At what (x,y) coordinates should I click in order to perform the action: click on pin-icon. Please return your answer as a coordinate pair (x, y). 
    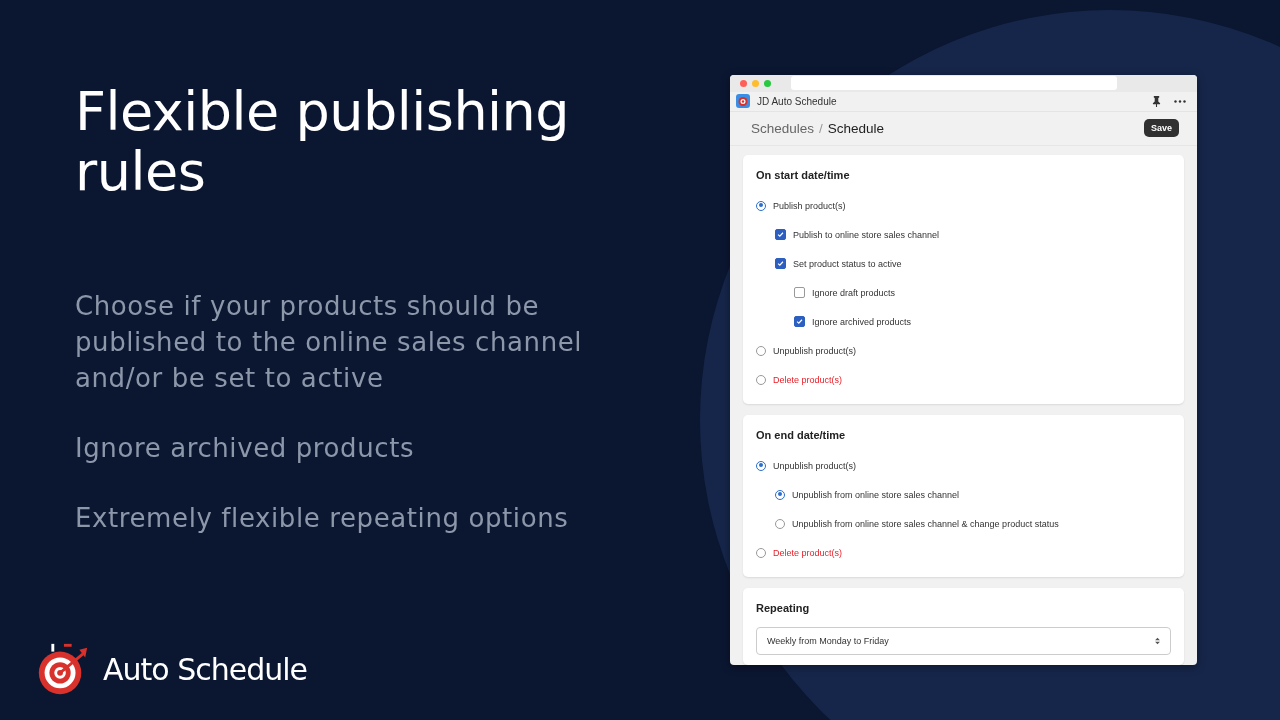
    Looking at the image, I should click on (1156, 101).